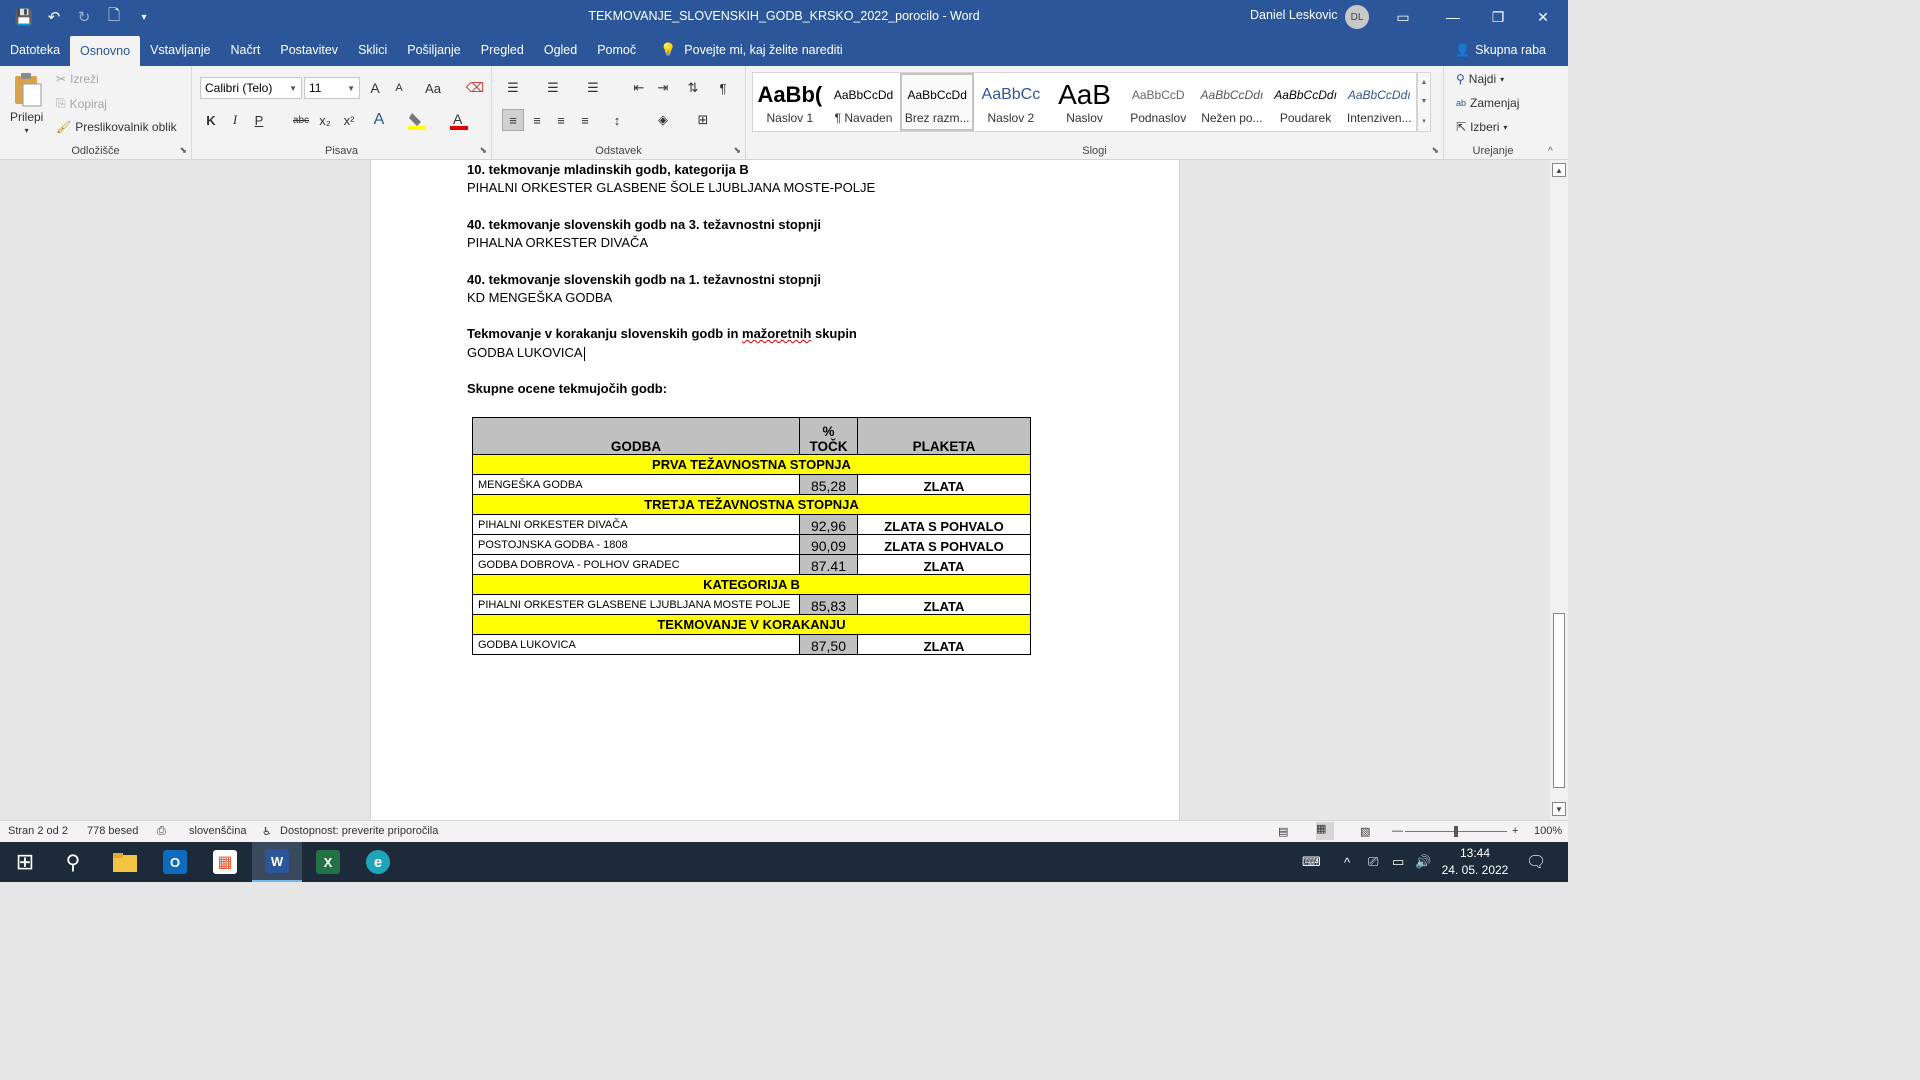 The height and width of the screenshot is (1080, 1920). Describe the element at coordinates (1325, 831) in the screenshot. I see `print-layout-icon: ▦` at that location.